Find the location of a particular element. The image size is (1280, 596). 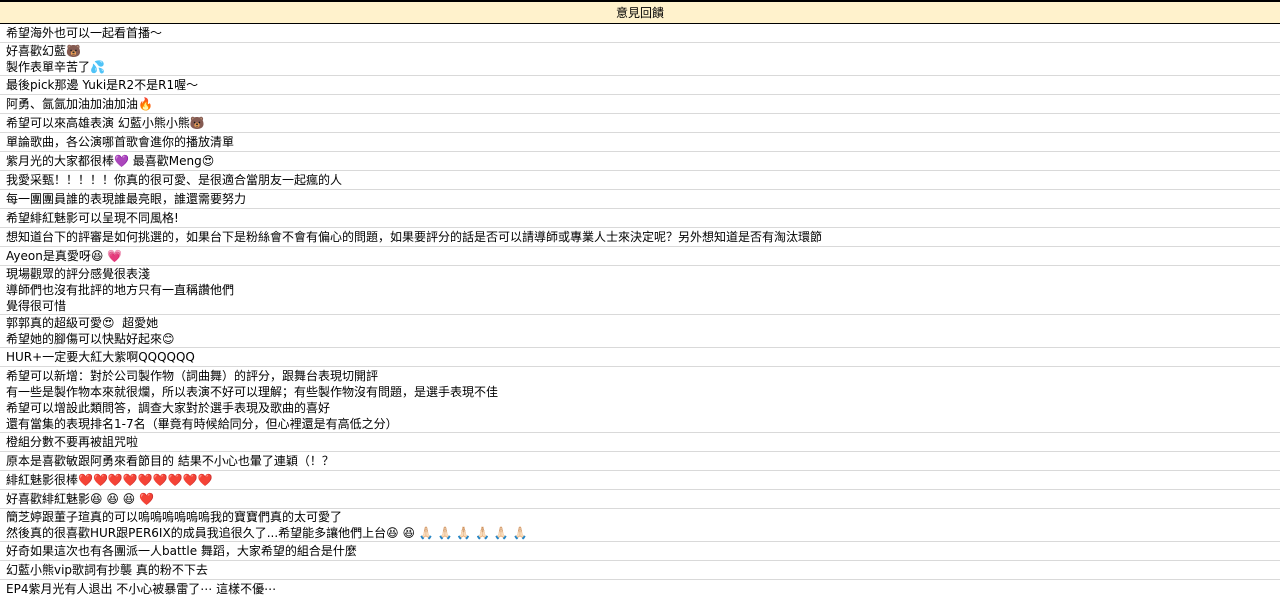

cell-text: 好喜歡幻藍🐻 製作表單辛苦了💦 is located at coordinates (55, 59).